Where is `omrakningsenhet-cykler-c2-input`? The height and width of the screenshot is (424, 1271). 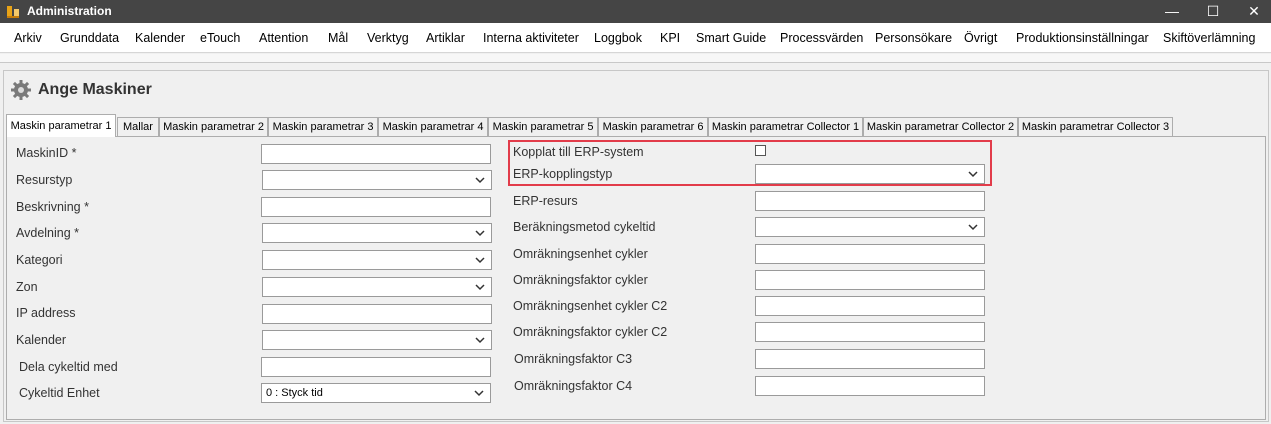
omrakningsenhet-cykler-c2-input is located at coordinates (870, 306).